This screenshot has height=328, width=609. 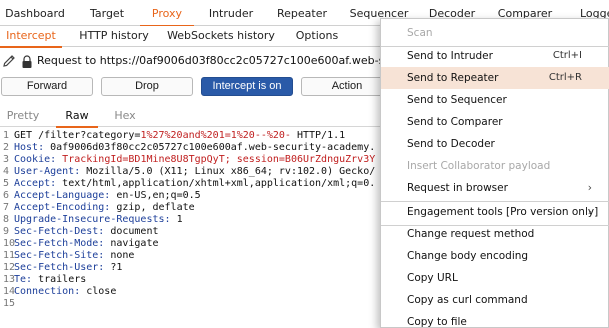 What do you see at coordinates (495, 278) in the screenshot?
I see `menu-item-copy-url: Copy URL` at bounding box center [495, 278].